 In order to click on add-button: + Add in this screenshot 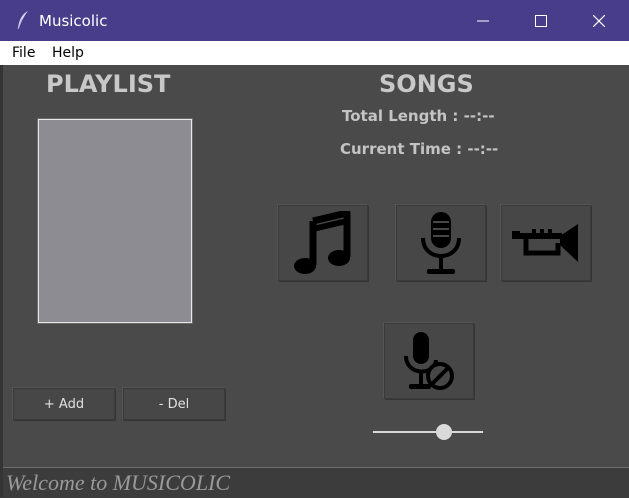, I will do `click(64, 404)`.